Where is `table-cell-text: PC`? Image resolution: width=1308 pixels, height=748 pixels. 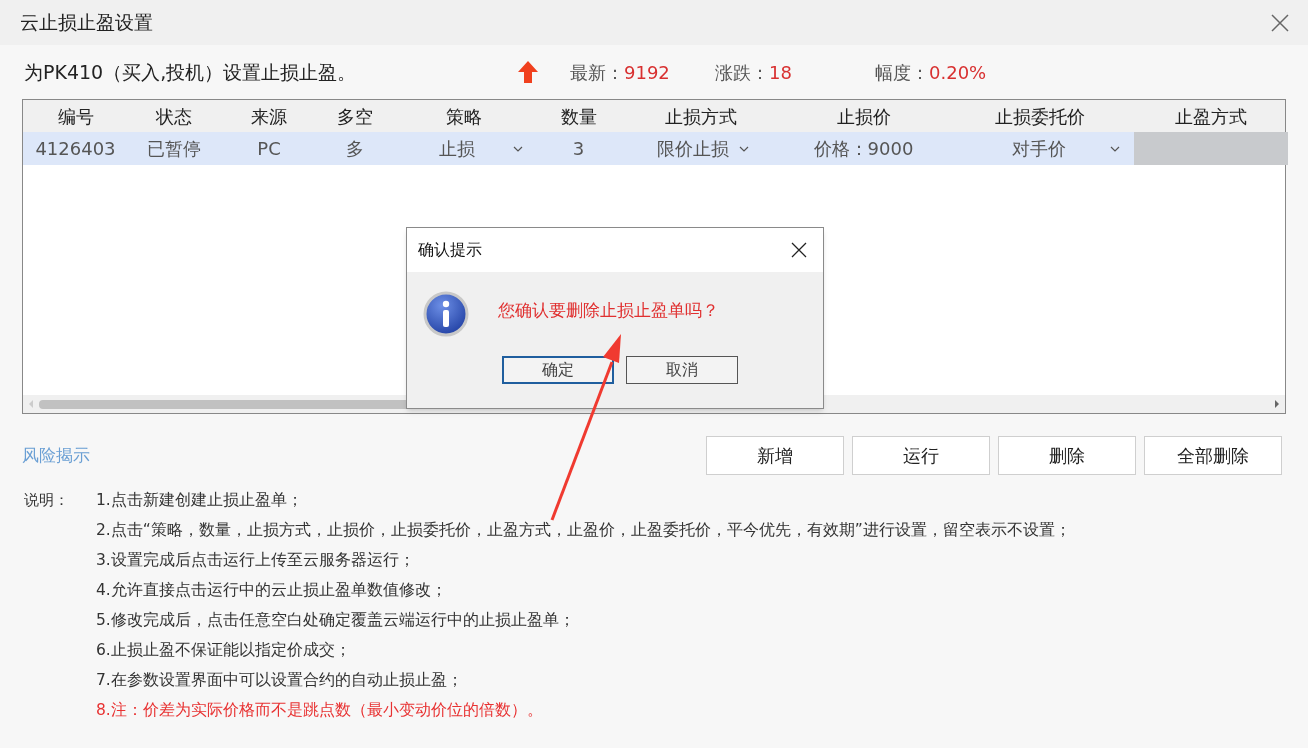
table-cell-text: PC is located at coordinates (269, 149).